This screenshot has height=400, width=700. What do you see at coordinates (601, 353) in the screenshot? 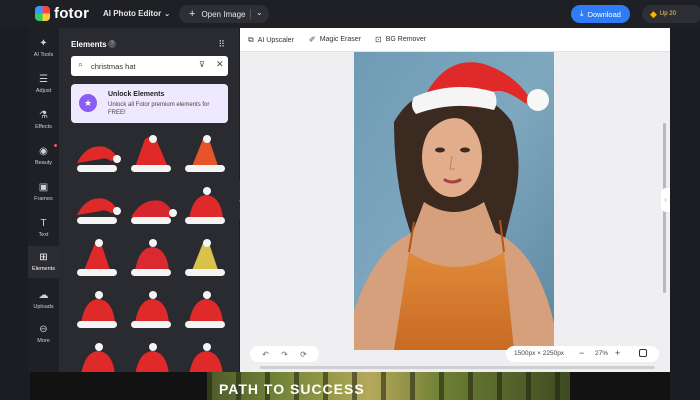
I see `zoom-level: 27%` at bounding box center [601, 353].